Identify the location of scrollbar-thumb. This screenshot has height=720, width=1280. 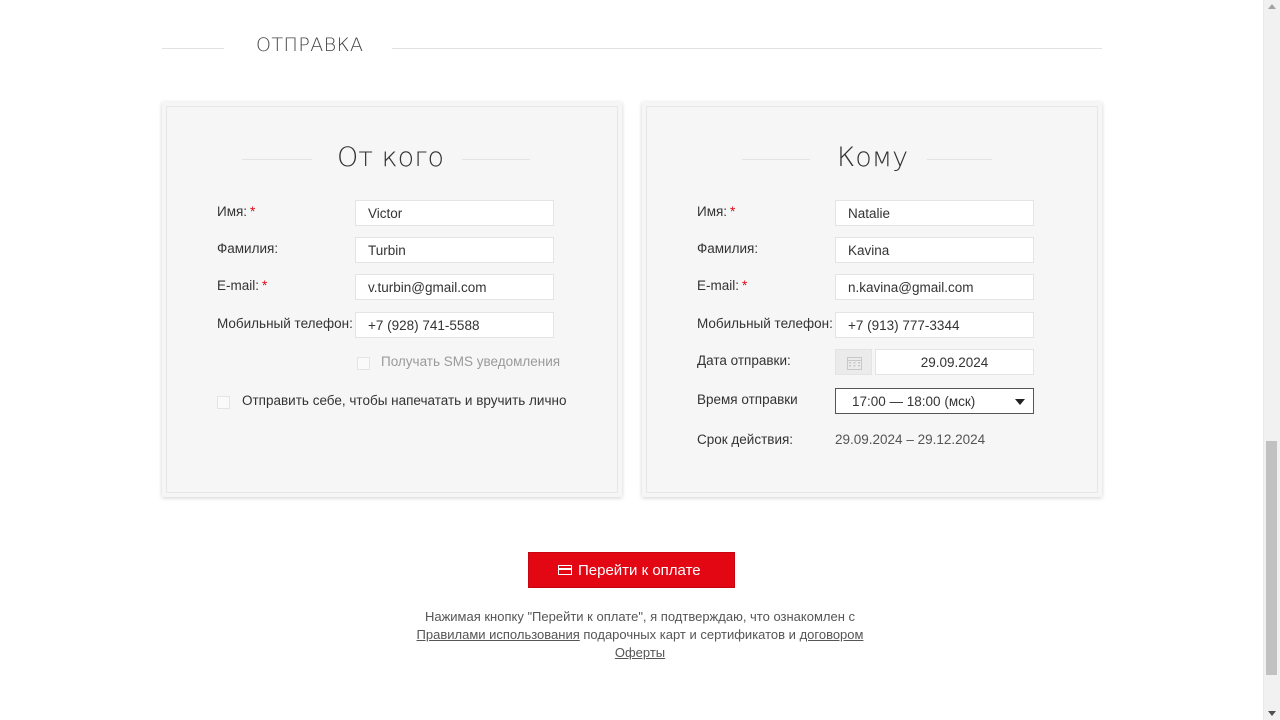
(1271, 558).